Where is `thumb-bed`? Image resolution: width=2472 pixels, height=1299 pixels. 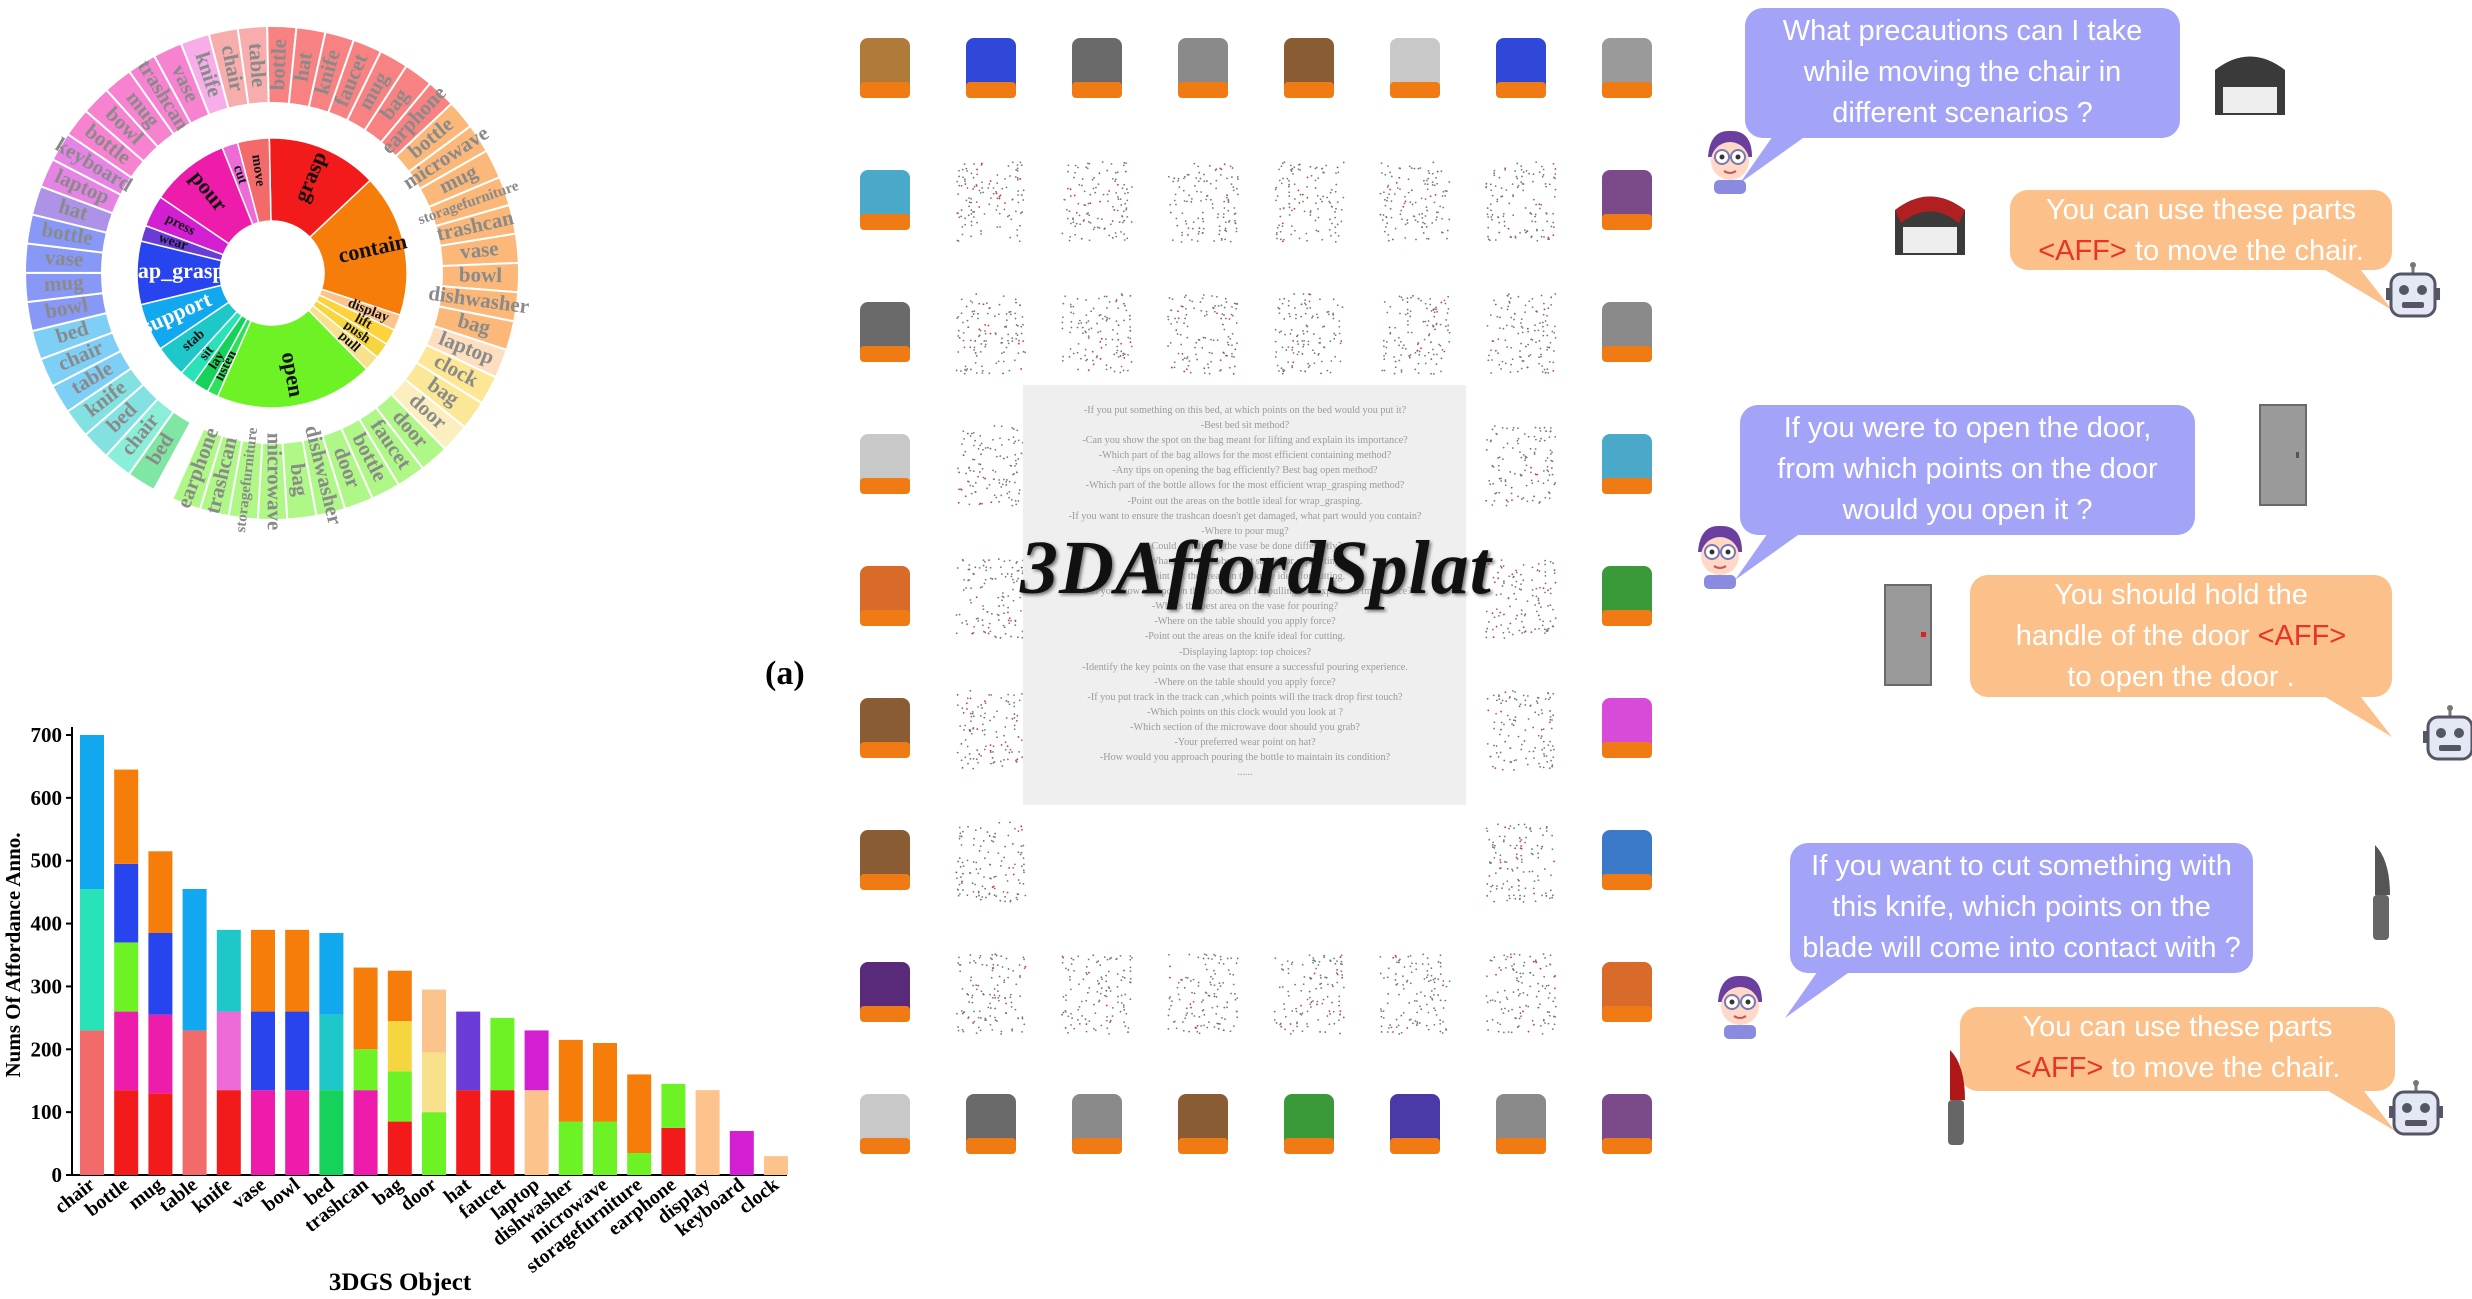 thumb-bed is located at coordinates (1627, 70).